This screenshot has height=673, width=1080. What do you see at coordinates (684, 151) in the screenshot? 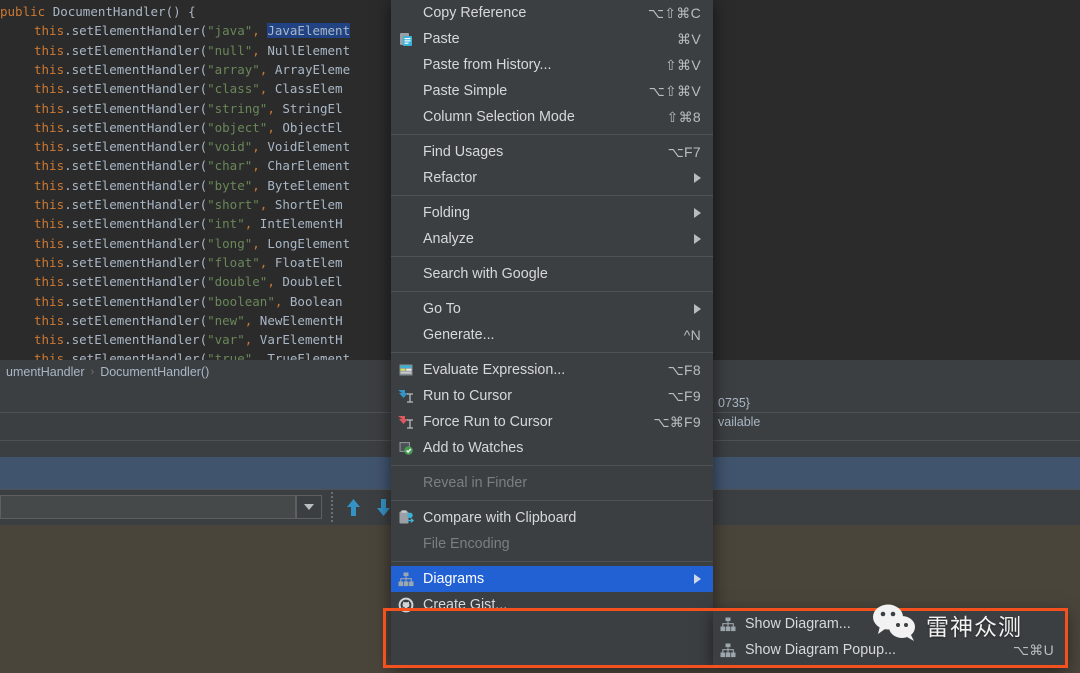
I see `menu-item-shortcut: ⌥F7` at bounding box center [684, 151].